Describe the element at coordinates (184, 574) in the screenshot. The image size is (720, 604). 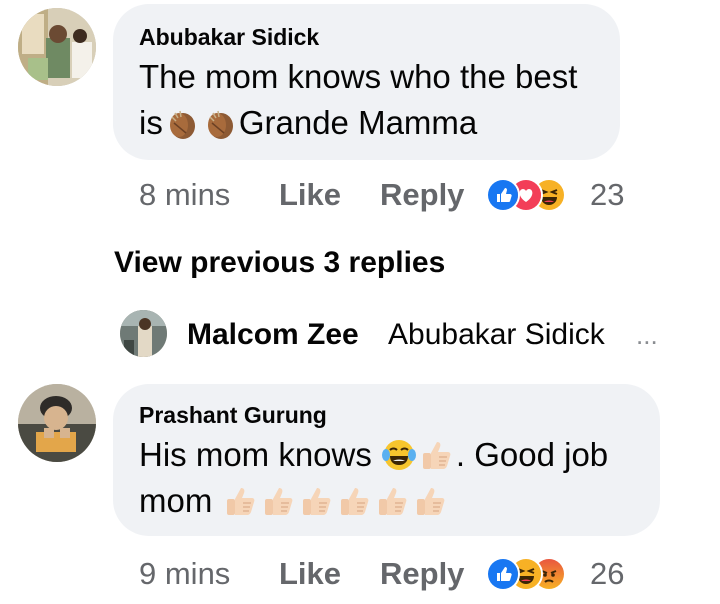
I see `comment-timestamp: 9 mins` at that location.